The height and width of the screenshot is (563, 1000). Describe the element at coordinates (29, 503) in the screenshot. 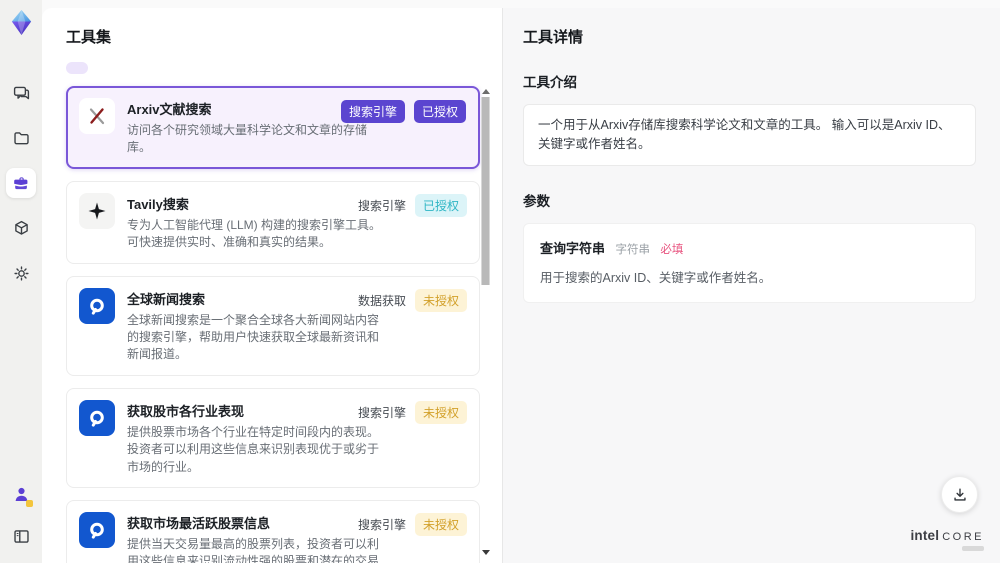

I see `status-dot` at that location.